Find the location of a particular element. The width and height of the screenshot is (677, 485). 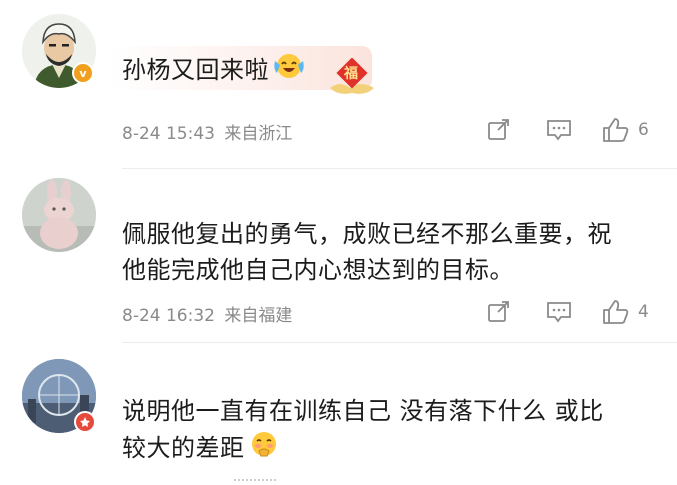

comment-meta: 8-24 15:43 来自浙江 is located at coordinates (207, 131).